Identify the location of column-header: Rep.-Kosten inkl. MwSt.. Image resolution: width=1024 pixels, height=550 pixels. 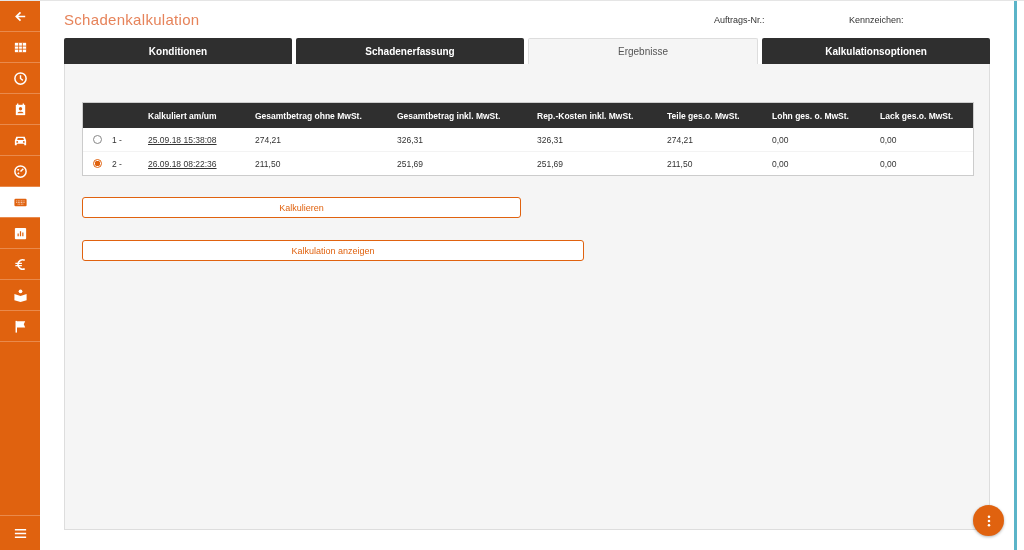
(586, 115).